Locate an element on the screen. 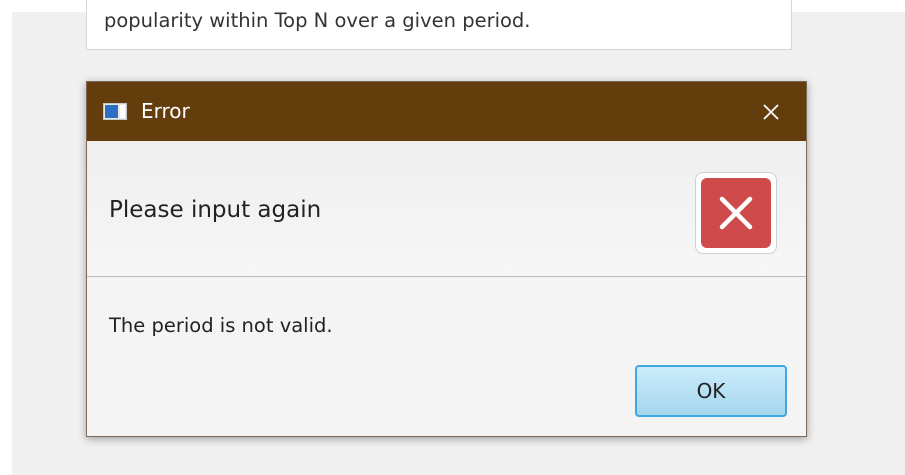 The image size is (905, 475). dialog-content-text: The period is not valid. is located at coordinates (221, 325).